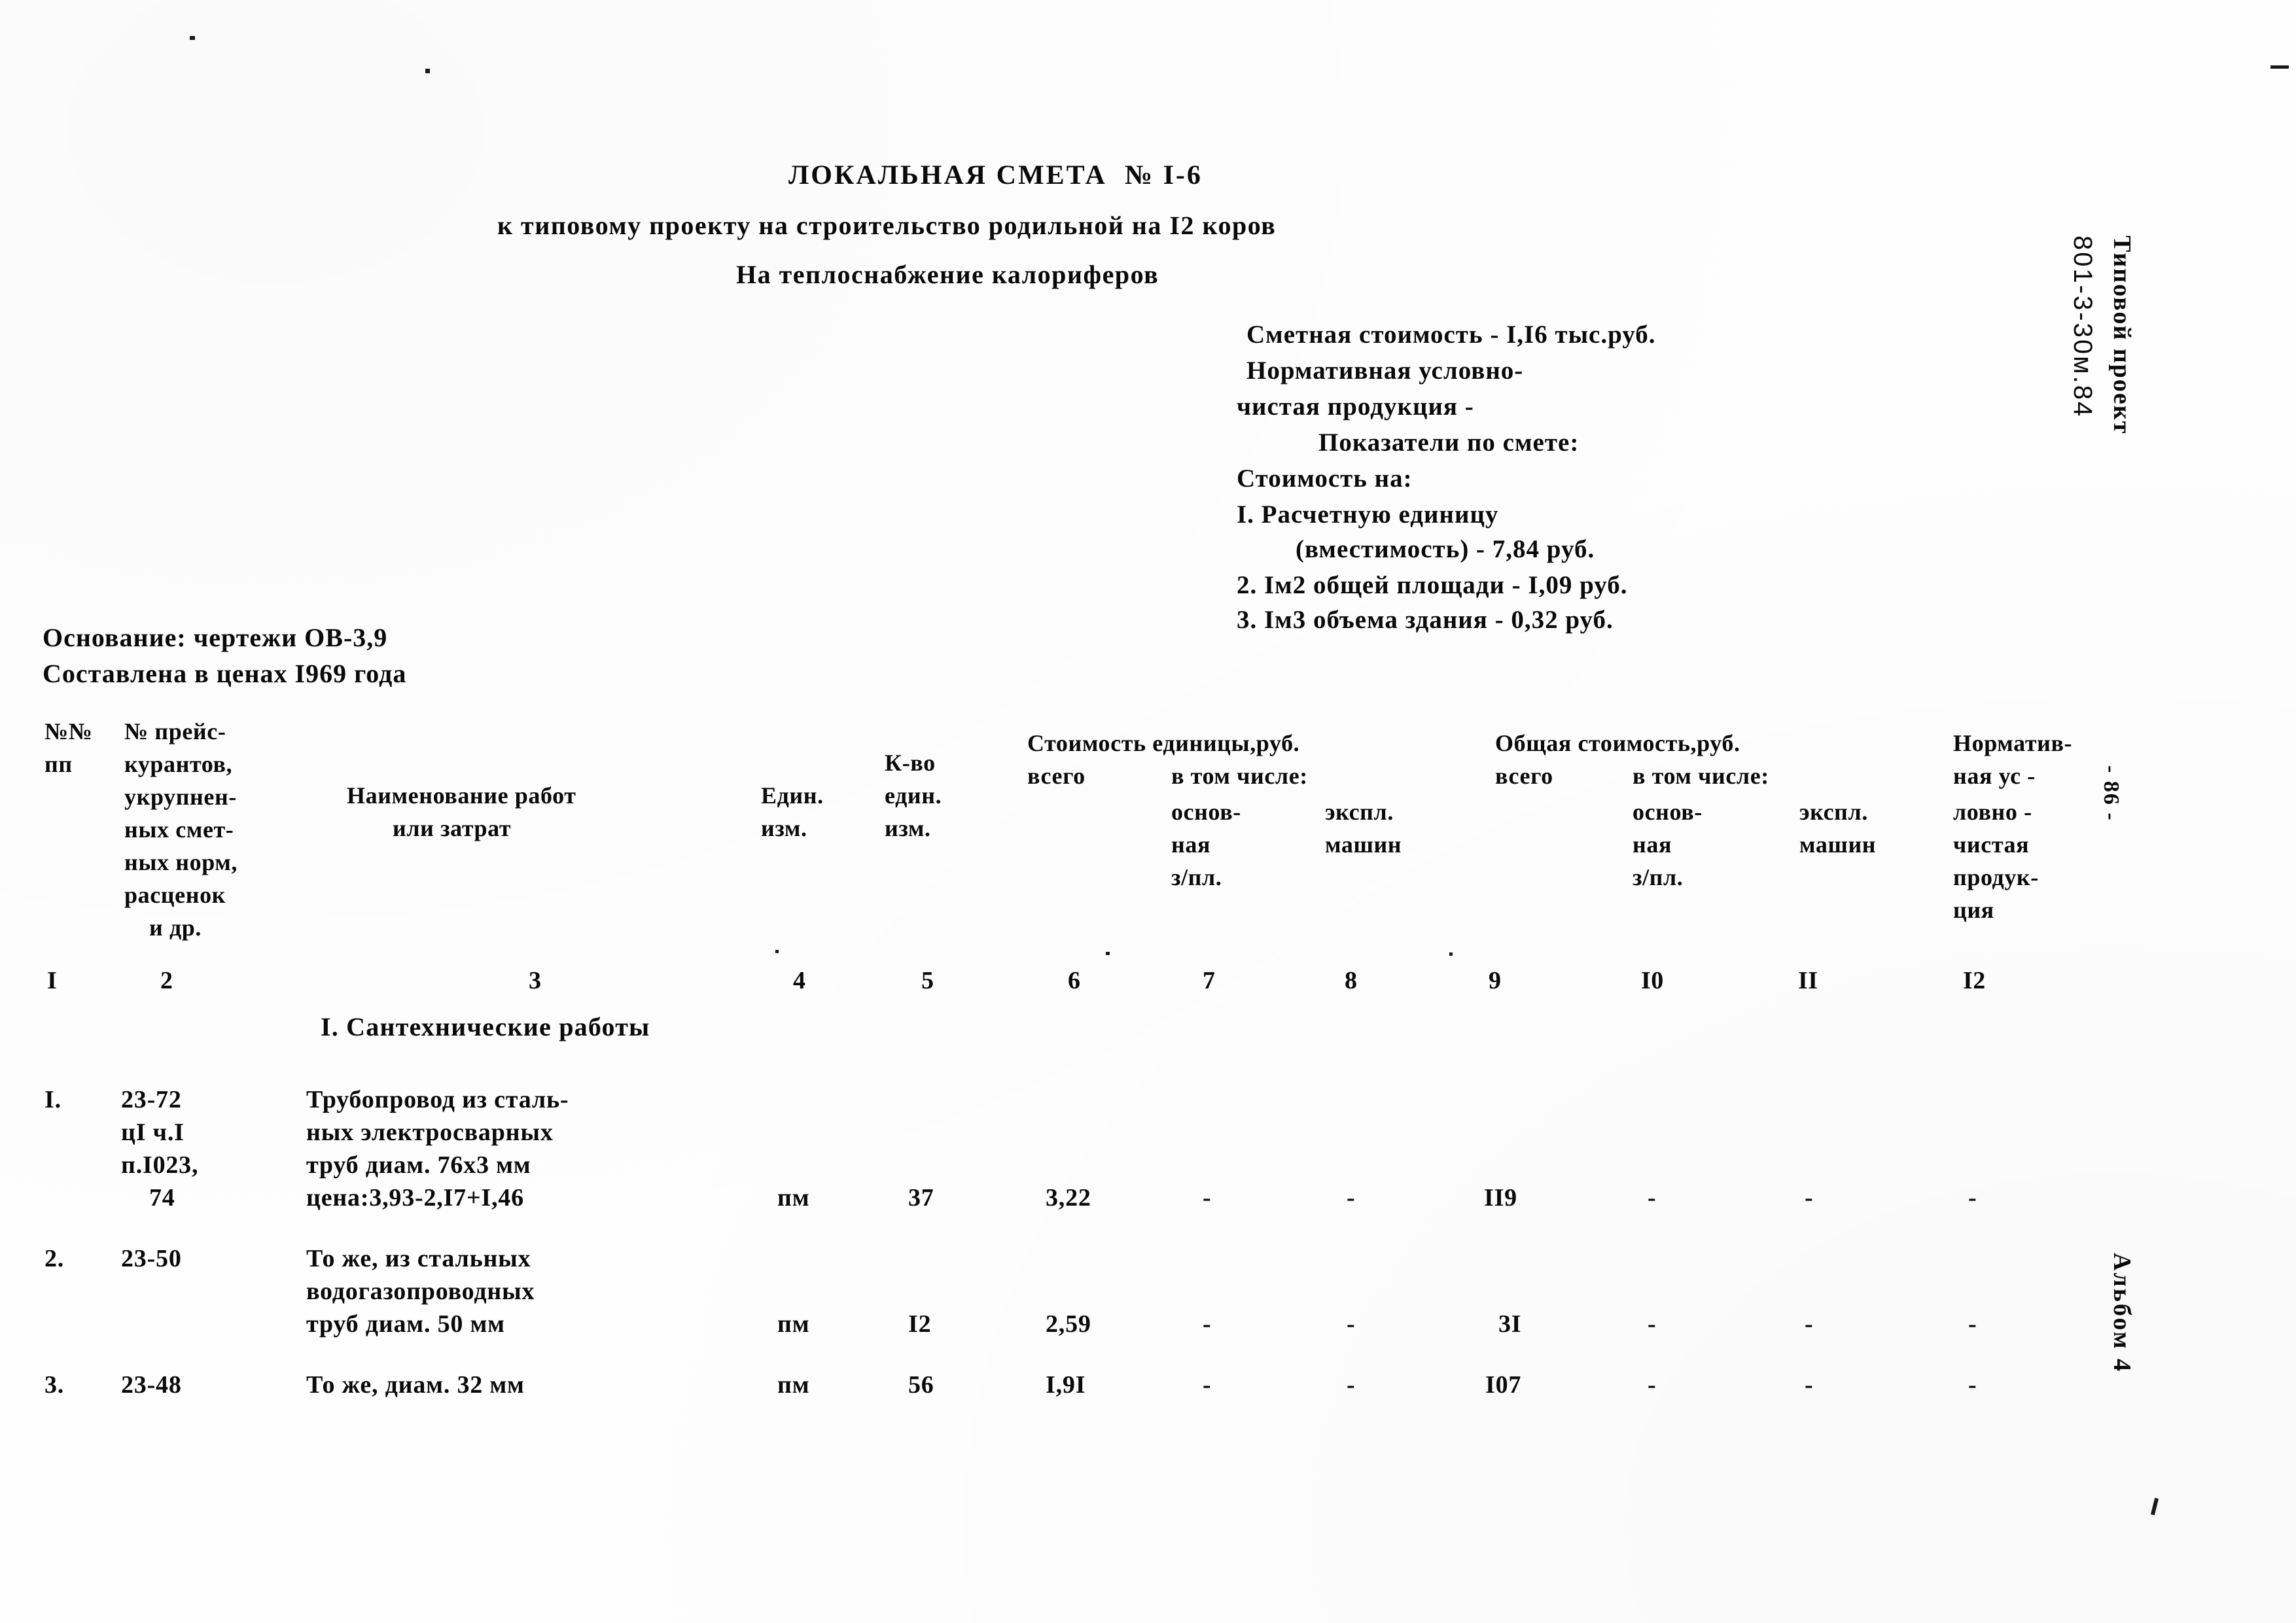 The image size is (2296, 1623). Describe the element at coordinates (920, 1324) in the screenshot. I see `row2-qty: I2` at that location.